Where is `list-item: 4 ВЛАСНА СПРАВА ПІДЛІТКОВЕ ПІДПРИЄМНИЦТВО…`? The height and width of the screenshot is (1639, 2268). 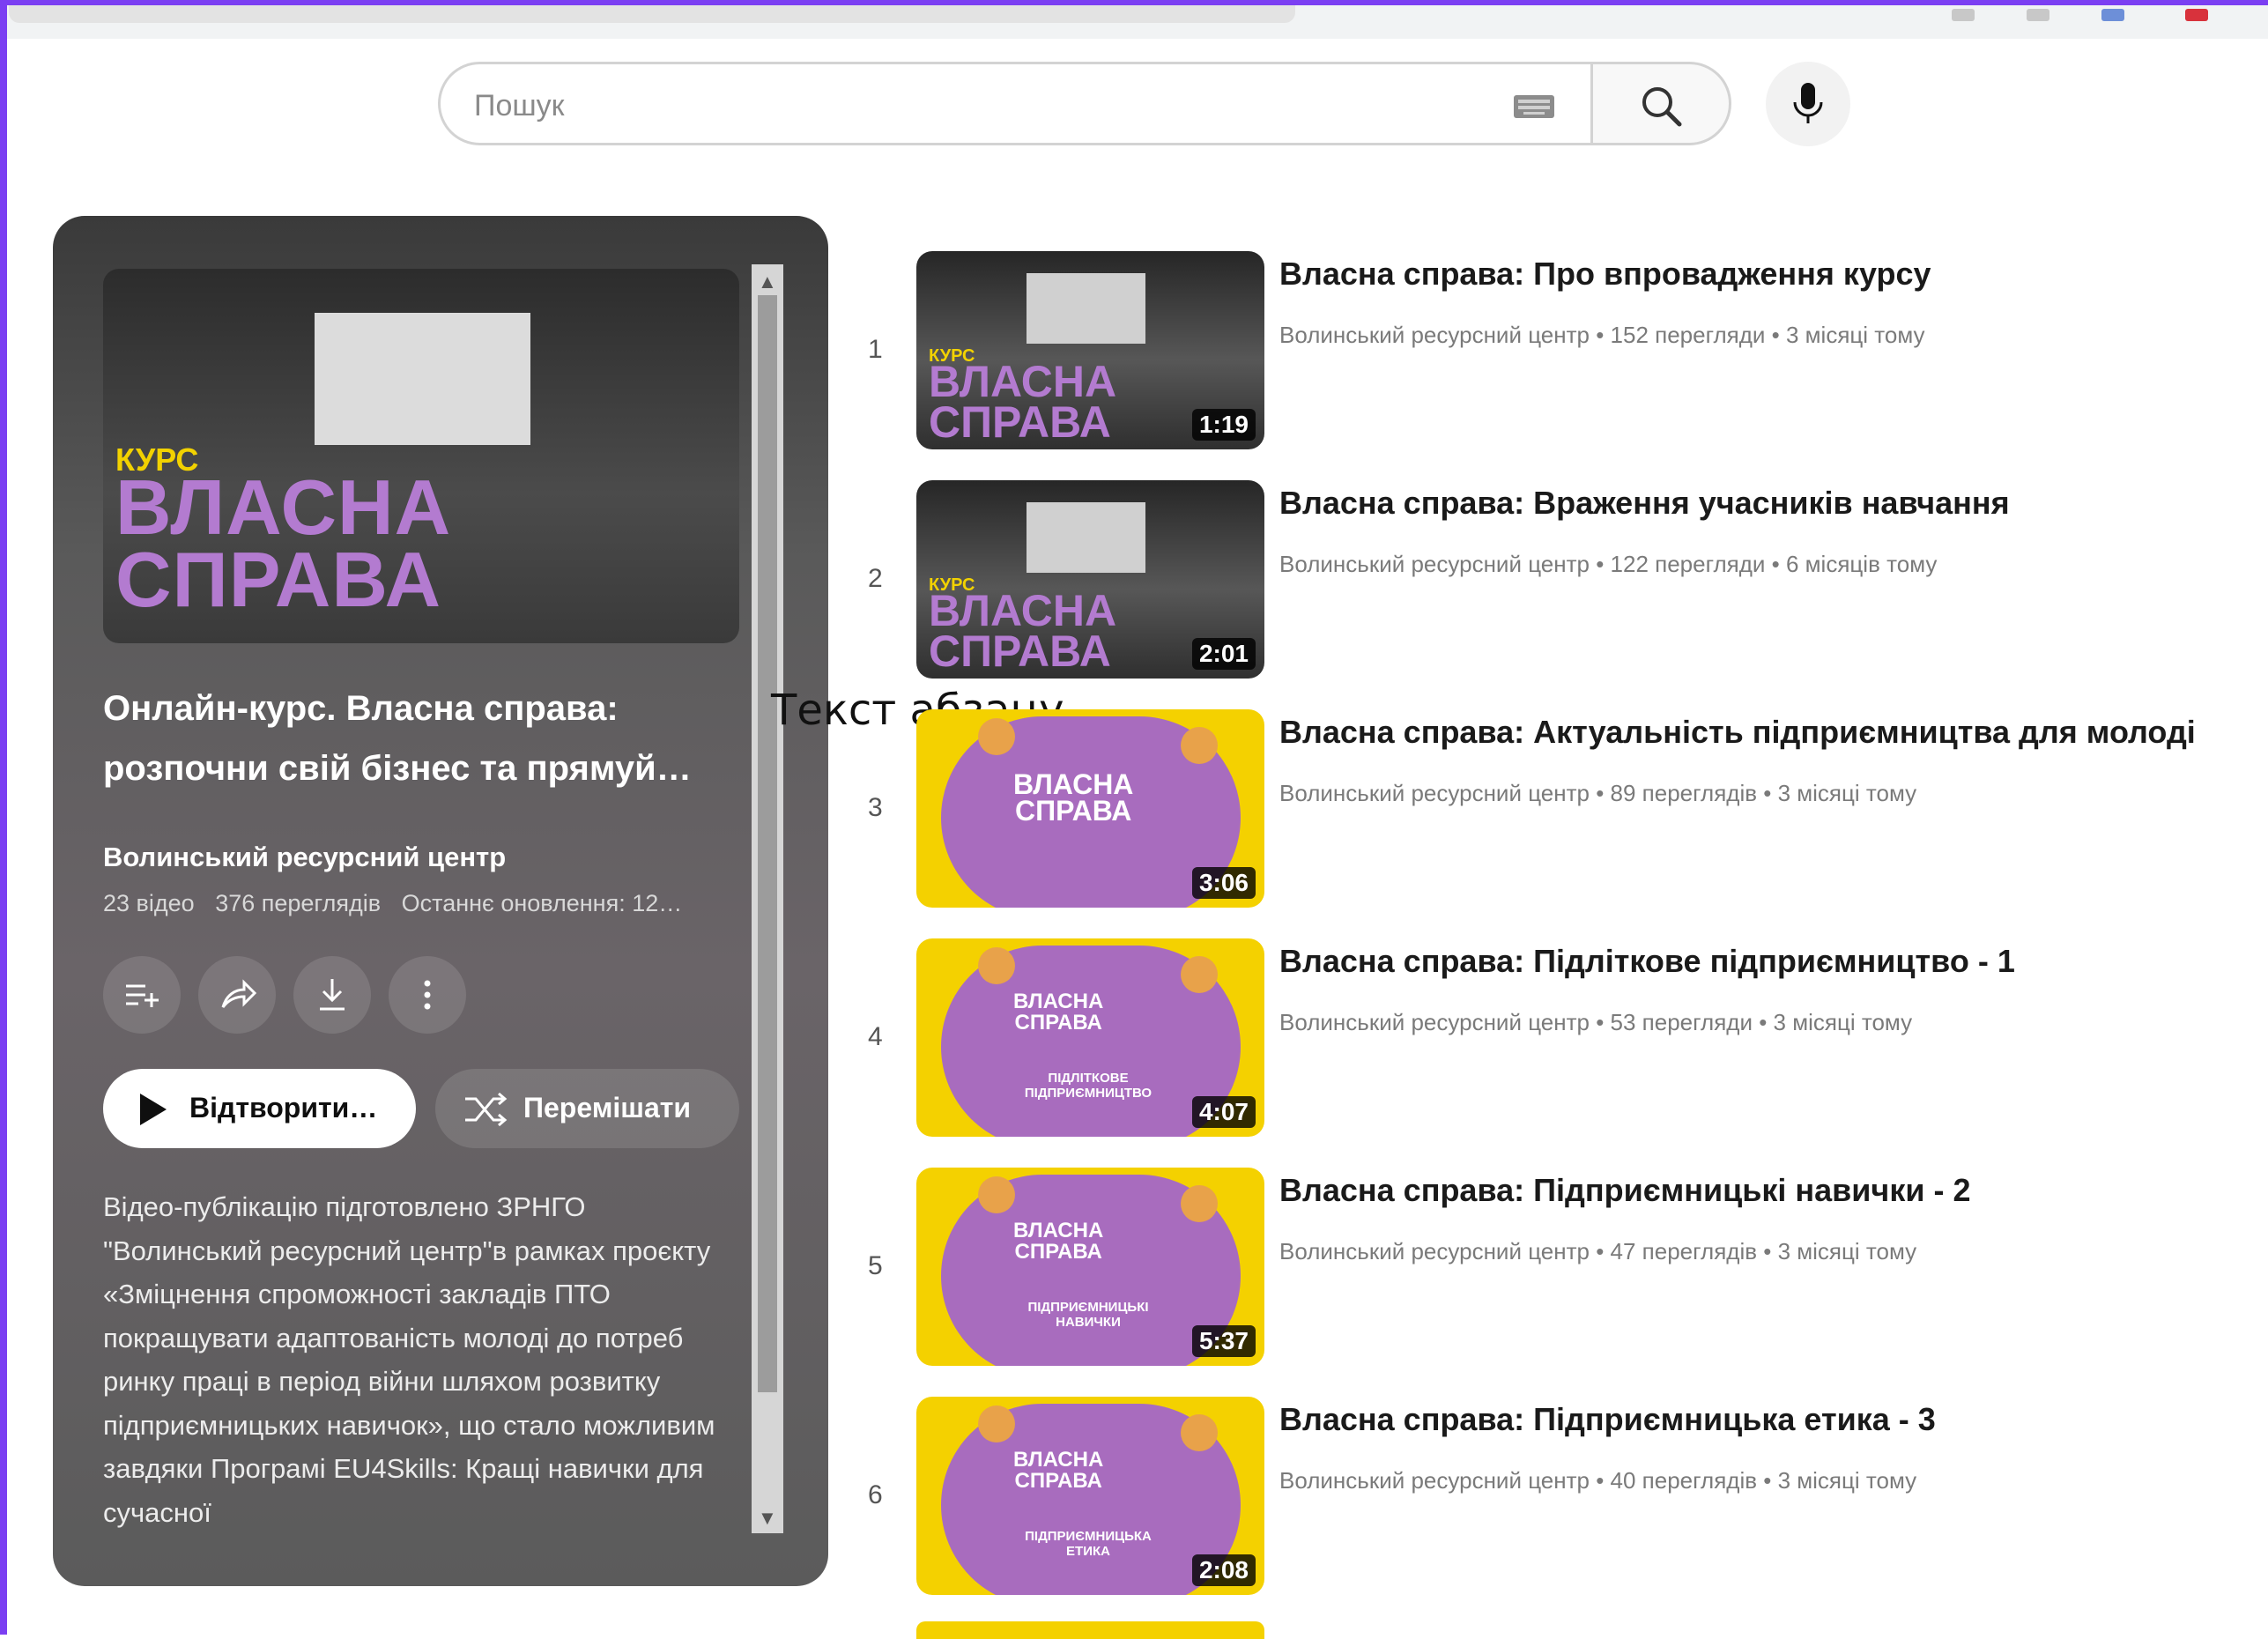
list-item: 4 ВЛАСНА СПРАВА ПІДЛІТКОВЕ ПІДПРИЄМНИЦТВО… is located at coordinates (1134, 1044).